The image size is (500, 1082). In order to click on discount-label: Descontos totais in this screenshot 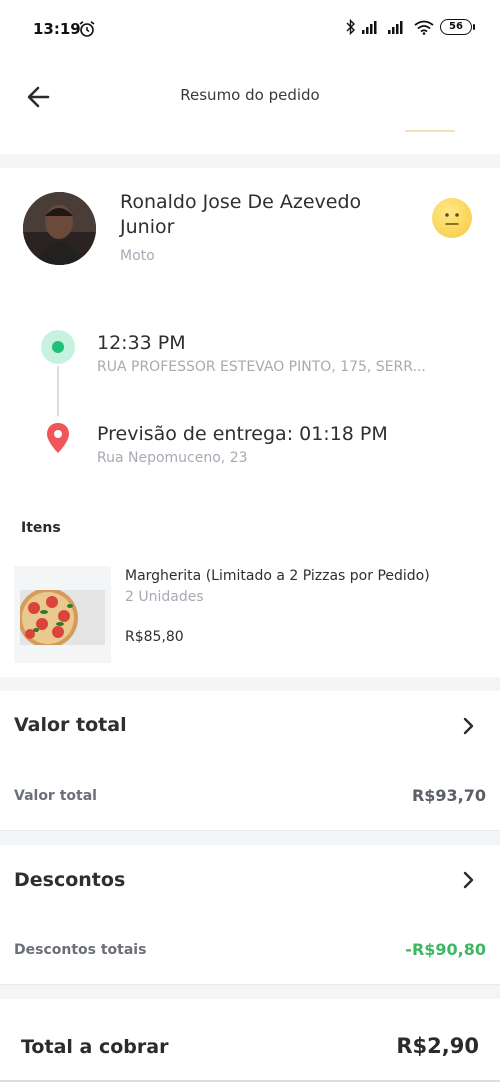, I will do `click(80, 950)`.